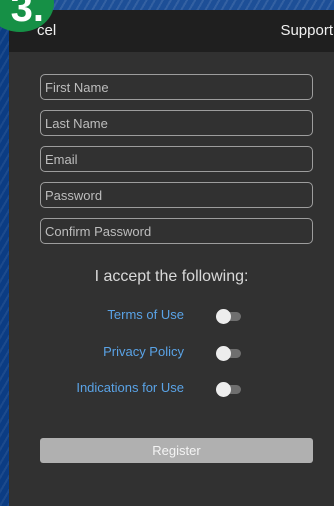 The image size is (334, 506). Describe the element at coordinates (176, 450) in the screenshot. I see `register-button: Register` at that location.